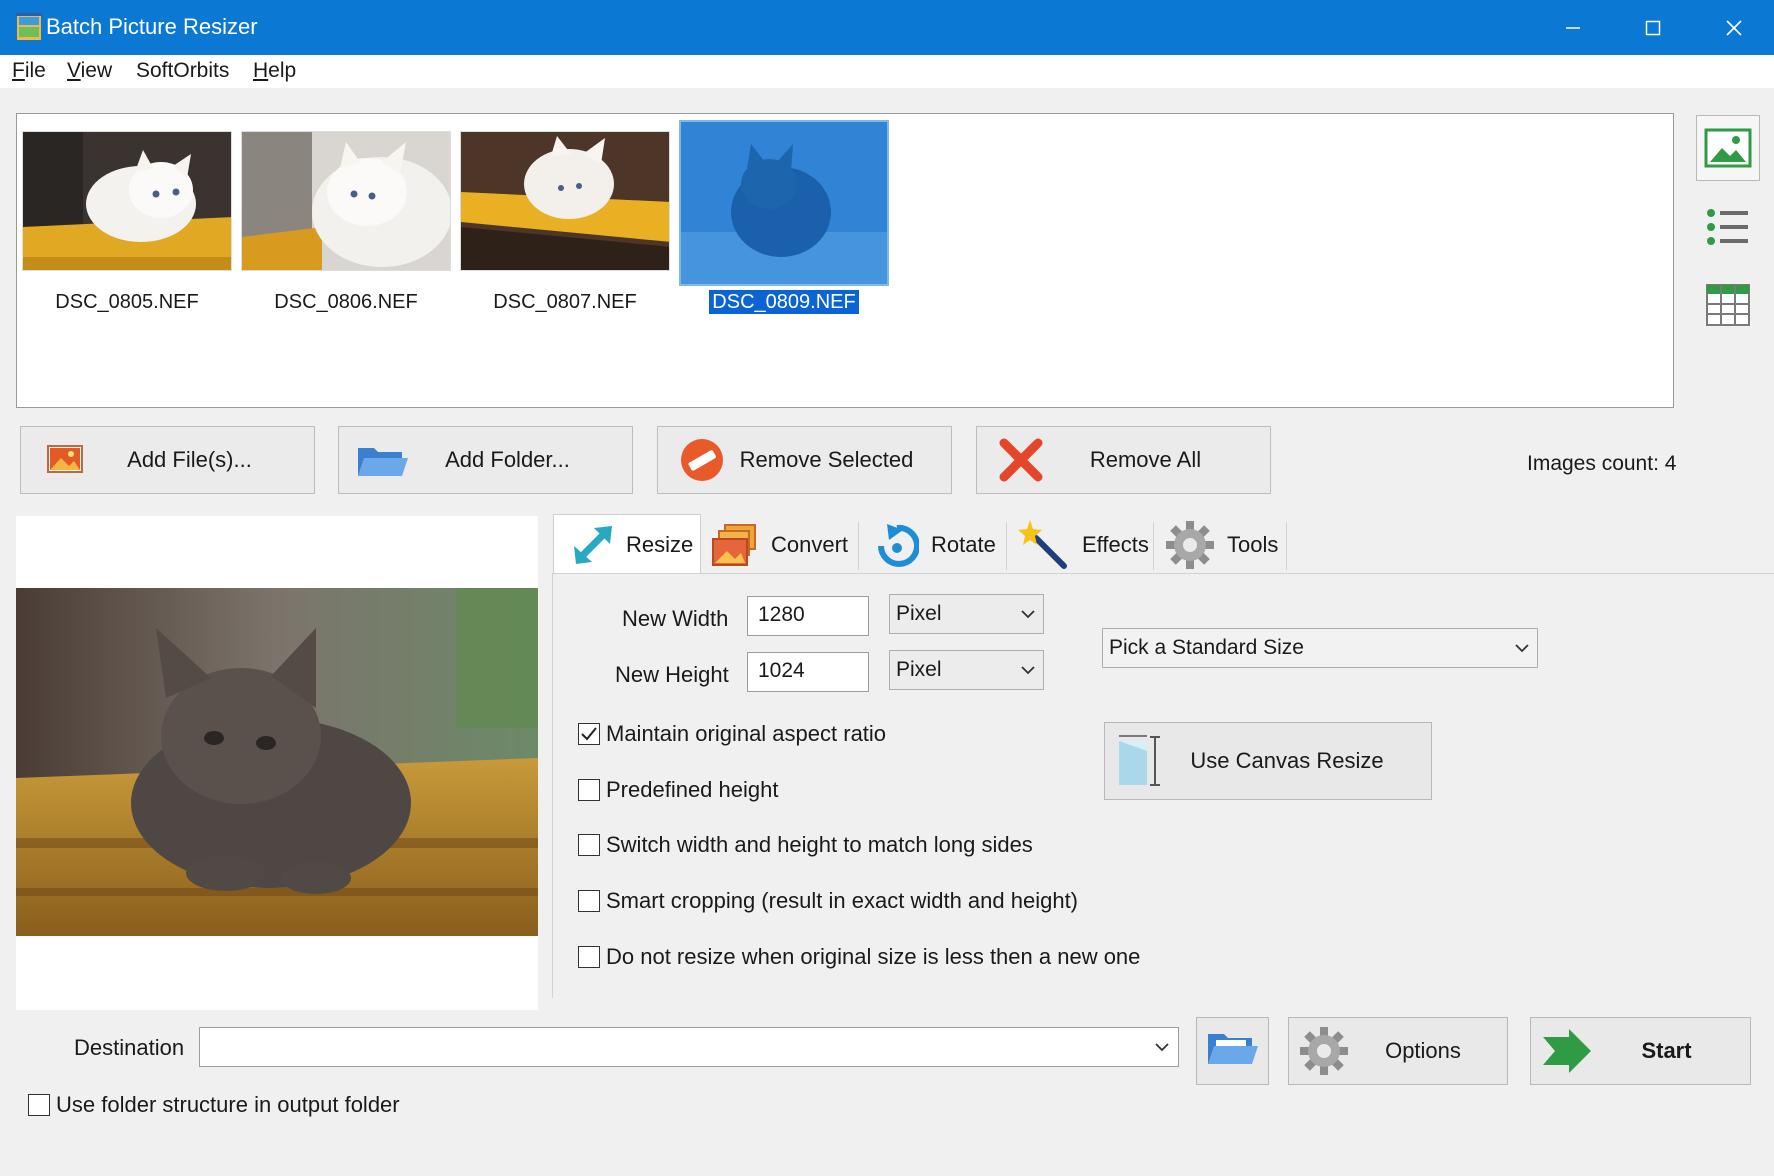  Describe the element at coordinates (1139, 761) in the screenshot. I see `canvas-resize-icon` at that location.